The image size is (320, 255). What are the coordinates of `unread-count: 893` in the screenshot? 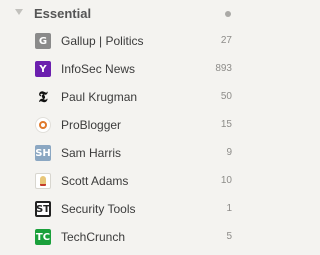 It's located at (223, 68).